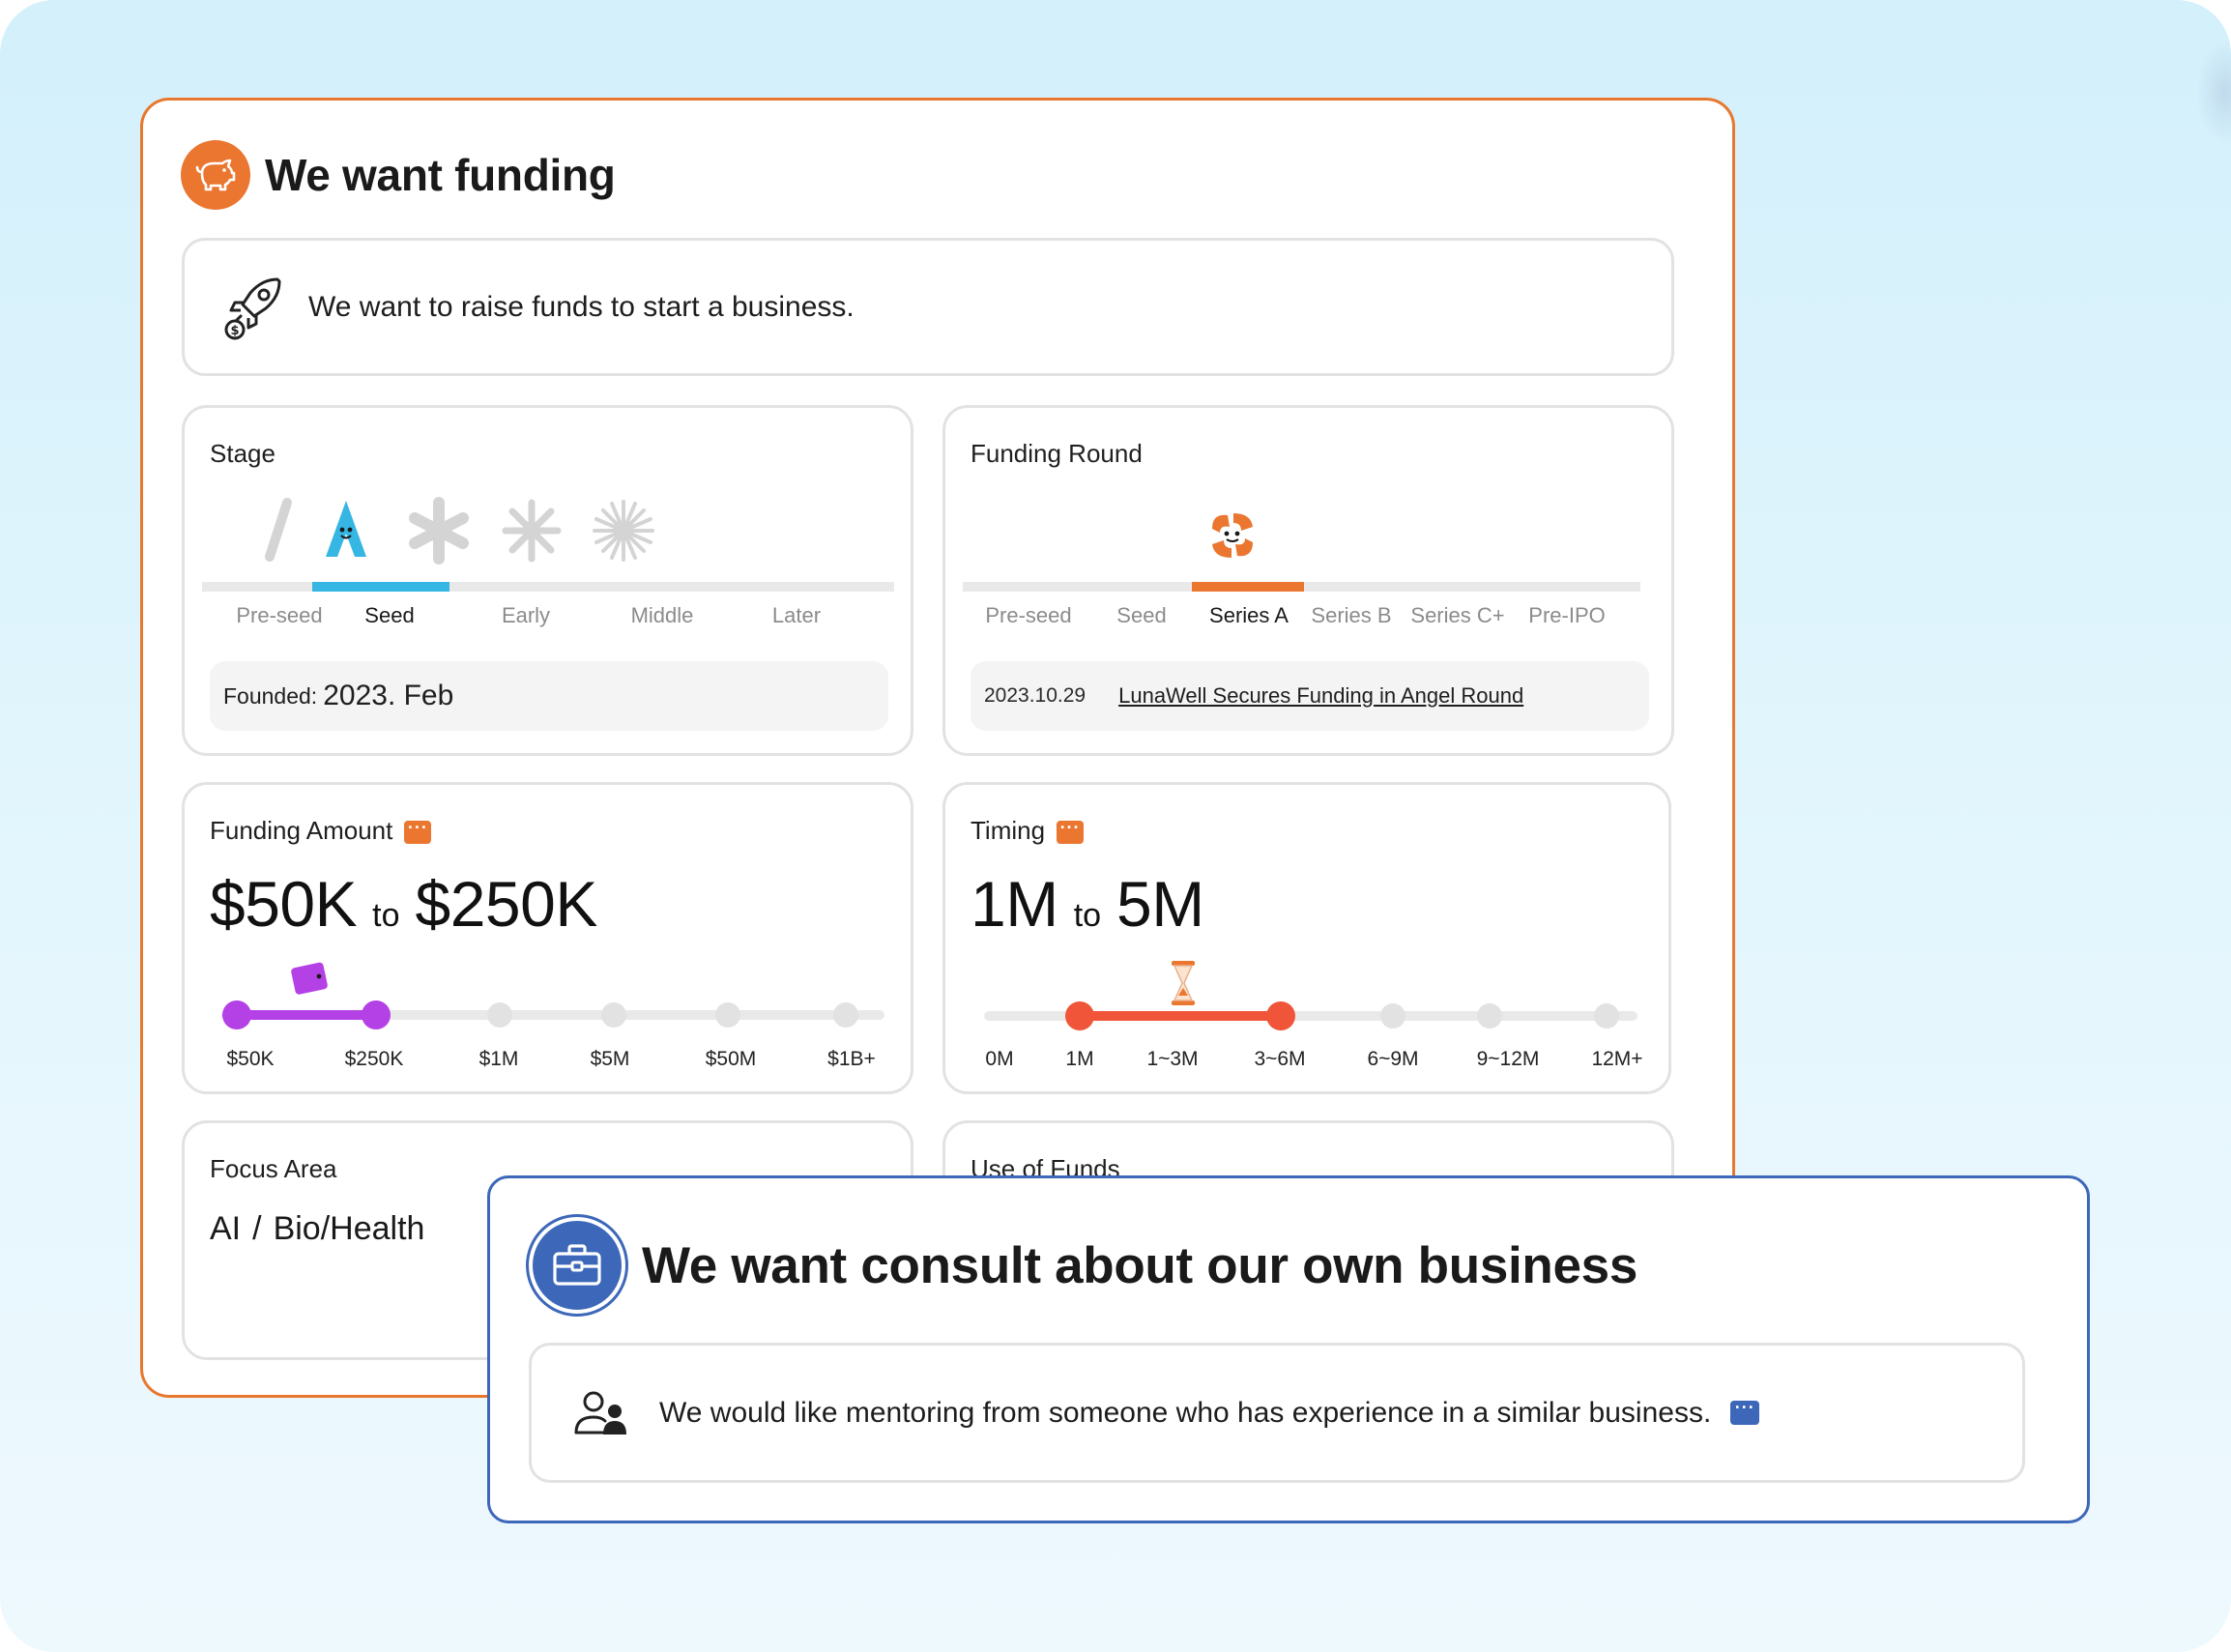  What do you see at coordinates (1606, 1016) in the screenshot?
I see `timing-stop-12m` at bounding box center [1606, 1016].